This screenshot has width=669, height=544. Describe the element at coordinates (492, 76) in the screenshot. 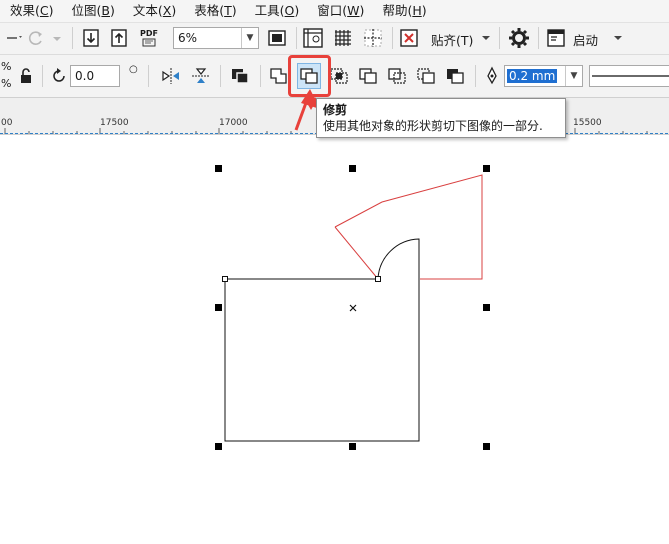

I see `outline-pen-icon` at that location.